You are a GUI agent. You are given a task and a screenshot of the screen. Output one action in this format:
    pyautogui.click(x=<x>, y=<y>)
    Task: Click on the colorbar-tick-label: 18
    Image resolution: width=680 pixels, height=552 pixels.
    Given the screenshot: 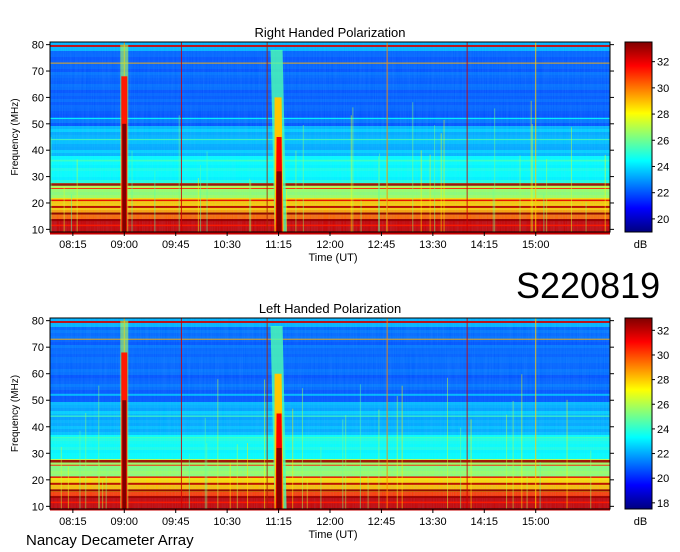 What is the action you would take?
    pyautogui.click(x=663, y=504)
    